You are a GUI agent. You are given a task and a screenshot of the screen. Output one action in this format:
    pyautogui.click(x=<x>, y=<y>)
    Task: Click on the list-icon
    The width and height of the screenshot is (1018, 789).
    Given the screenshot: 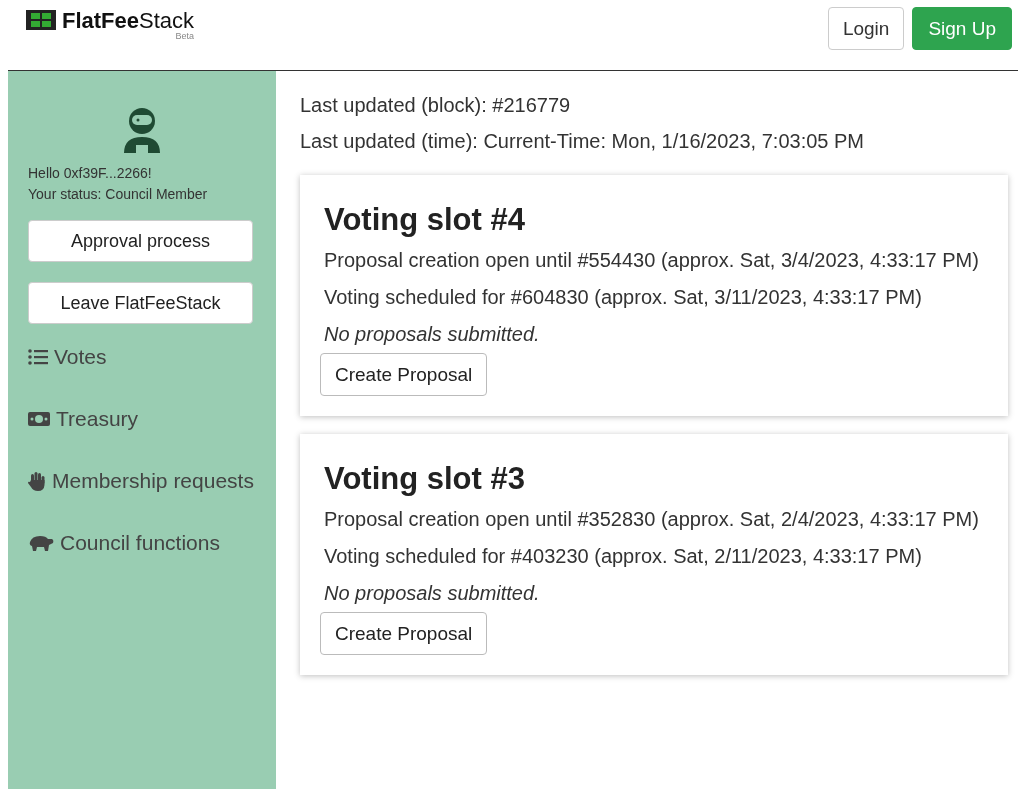 What is the action you would take?
    pyautogui.click(x=38, y=357)
    